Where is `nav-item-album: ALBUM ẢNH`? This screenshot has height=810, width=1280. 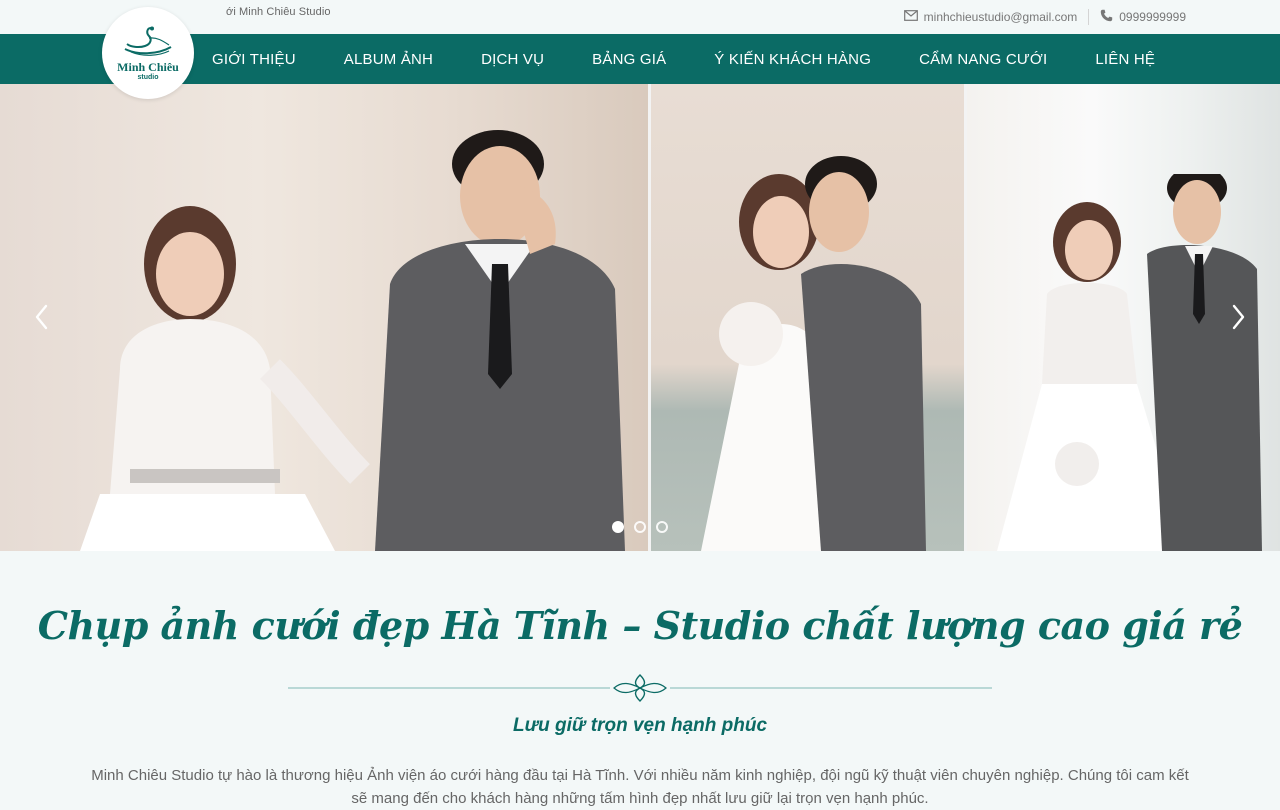
nav-item-album: ALBUM ẢNH is located at coordinates (388, 59).